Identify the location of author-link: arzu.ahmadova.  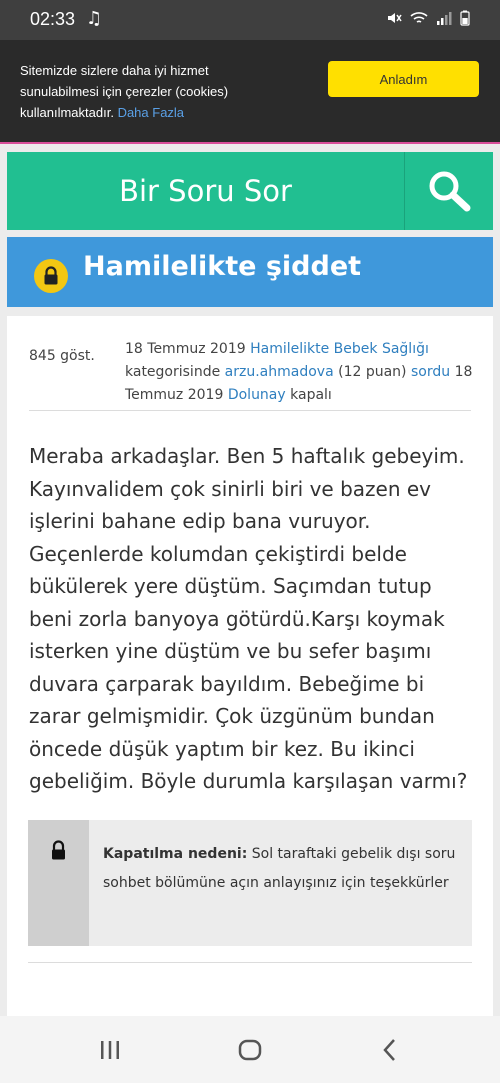
(279, 372).